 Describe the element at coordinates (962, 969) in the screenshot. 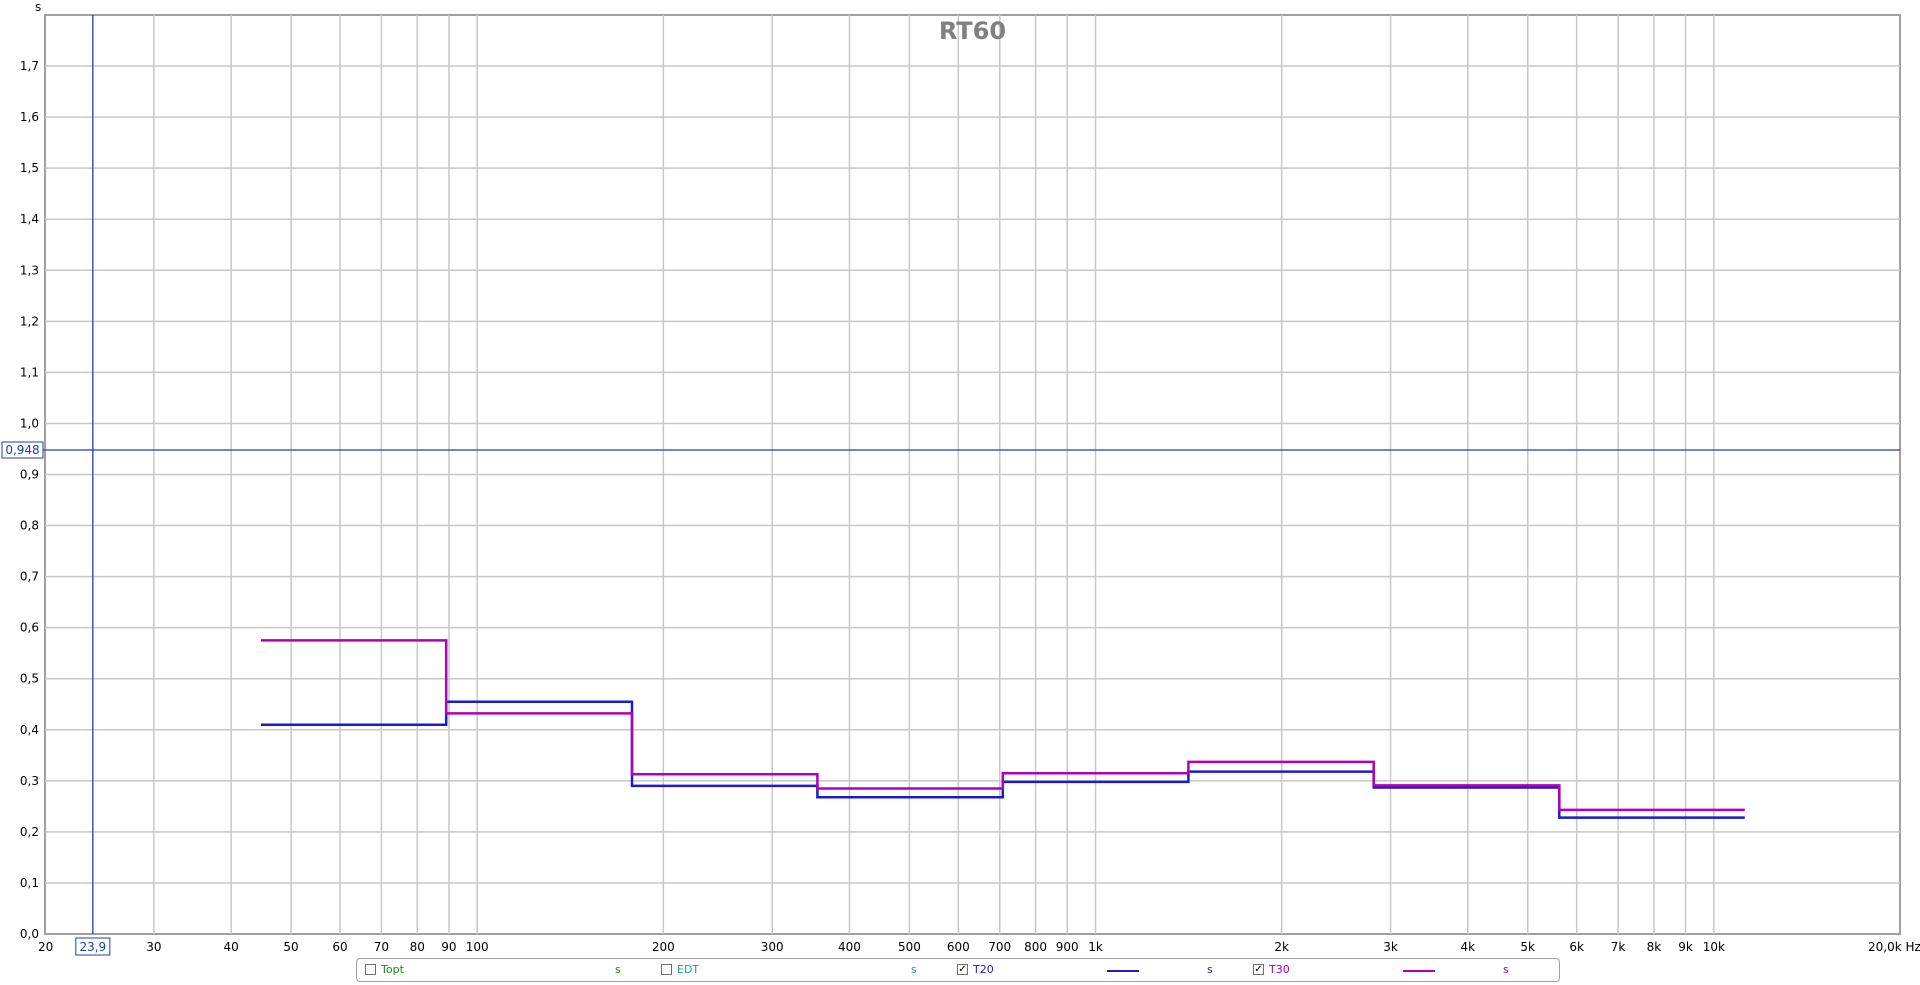

I see `legend-checkbox-t20: ✓` at that location.